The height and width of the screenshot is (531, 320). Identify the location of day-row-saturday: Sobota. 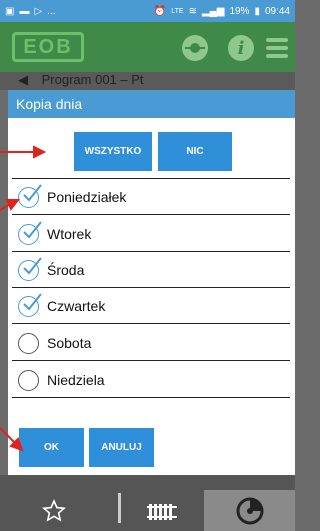
(151, 343).